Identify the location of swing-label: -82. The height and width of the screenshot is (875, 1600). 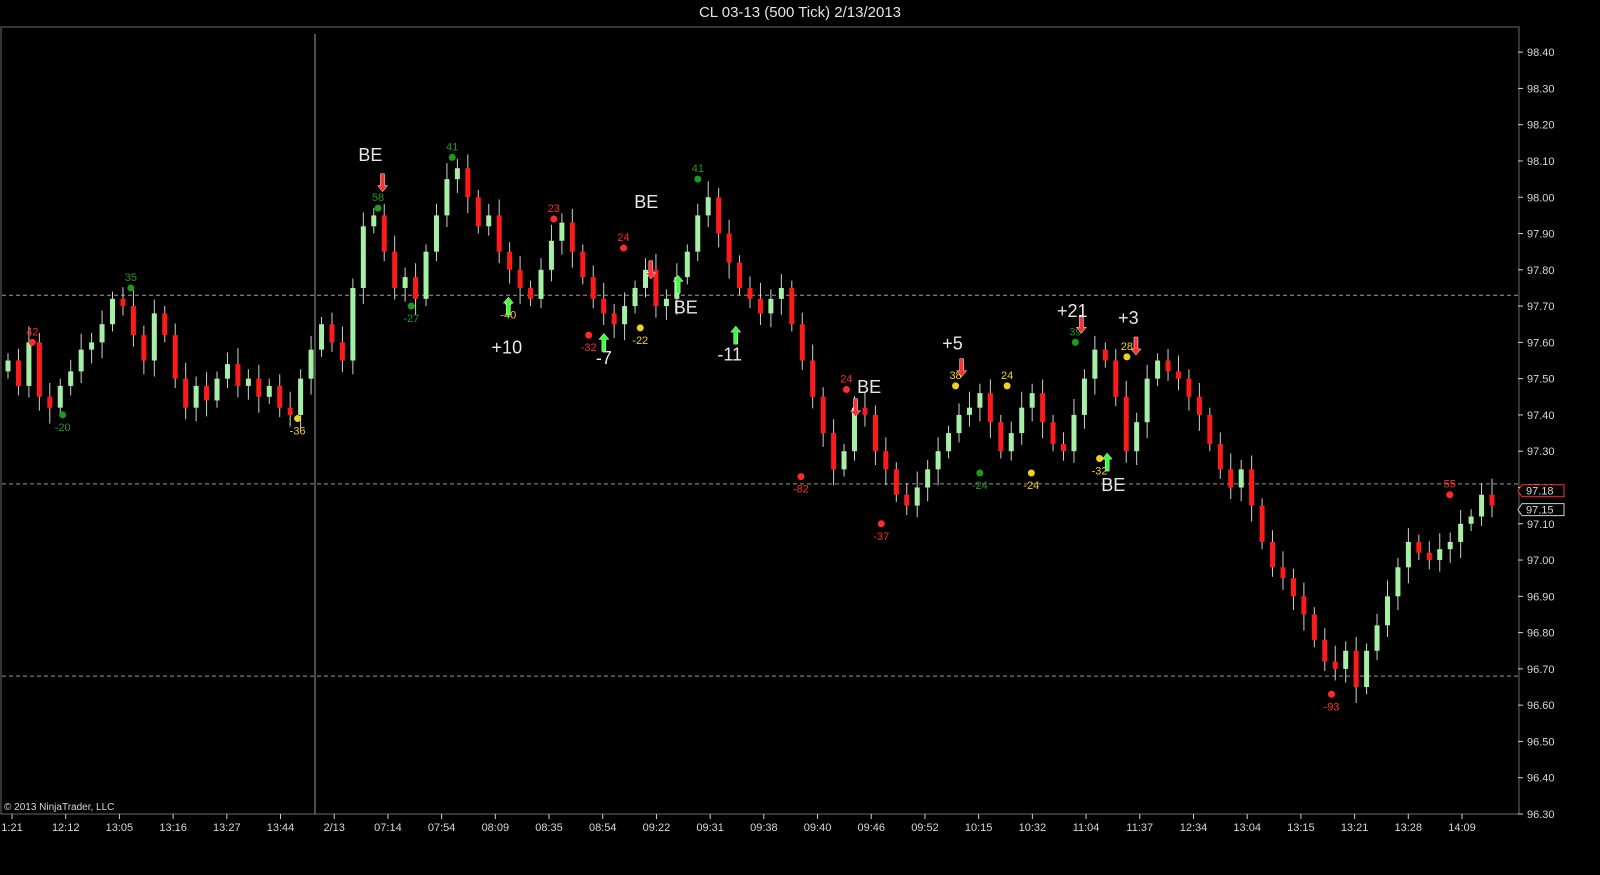
(801, 490).